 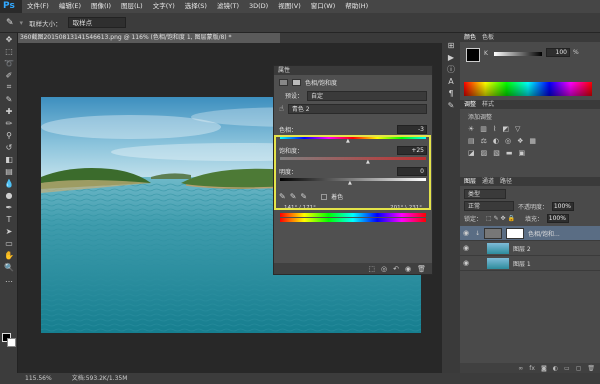 I want to click on actions-panel-icon: ▶, so click(x=451, y=57).